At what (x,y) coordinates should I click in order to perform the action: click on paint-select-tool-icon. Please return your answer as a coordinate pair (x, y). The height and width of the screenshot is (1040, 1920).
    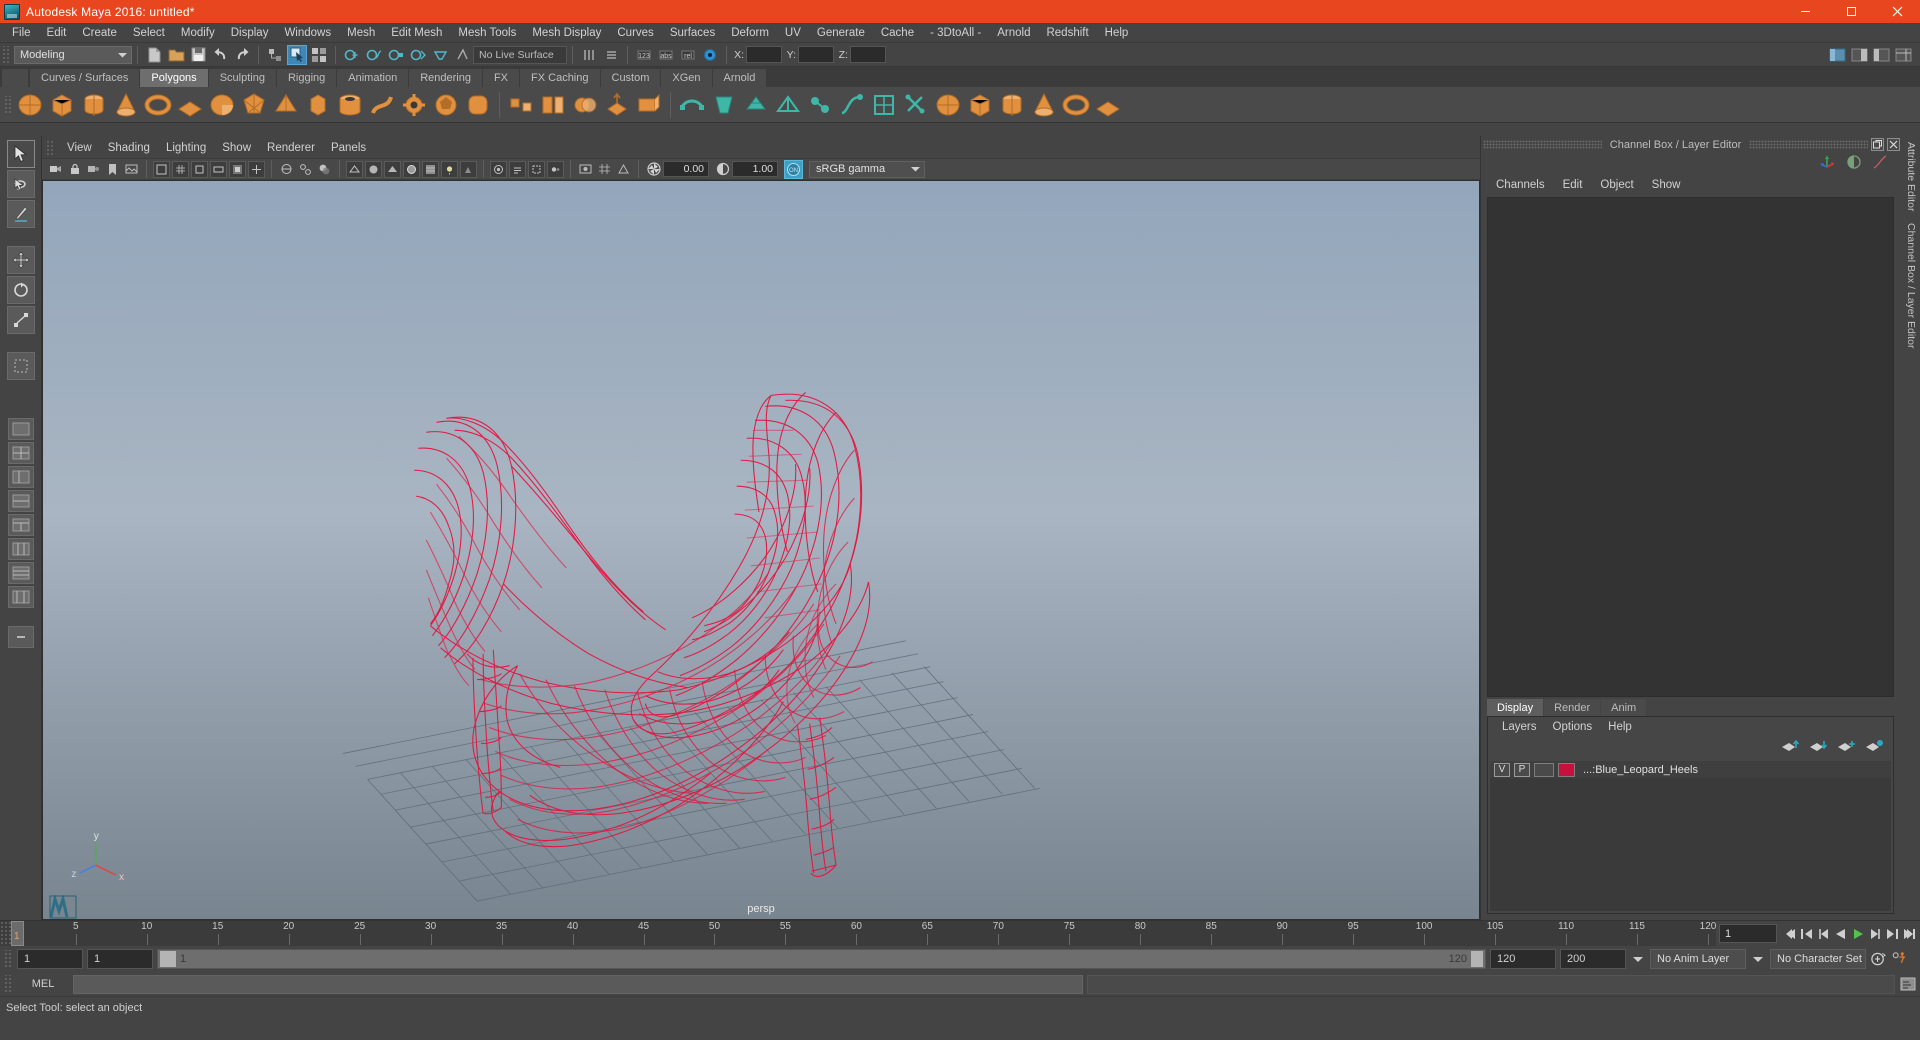
    Looking at the image, I should click on (20, 214).